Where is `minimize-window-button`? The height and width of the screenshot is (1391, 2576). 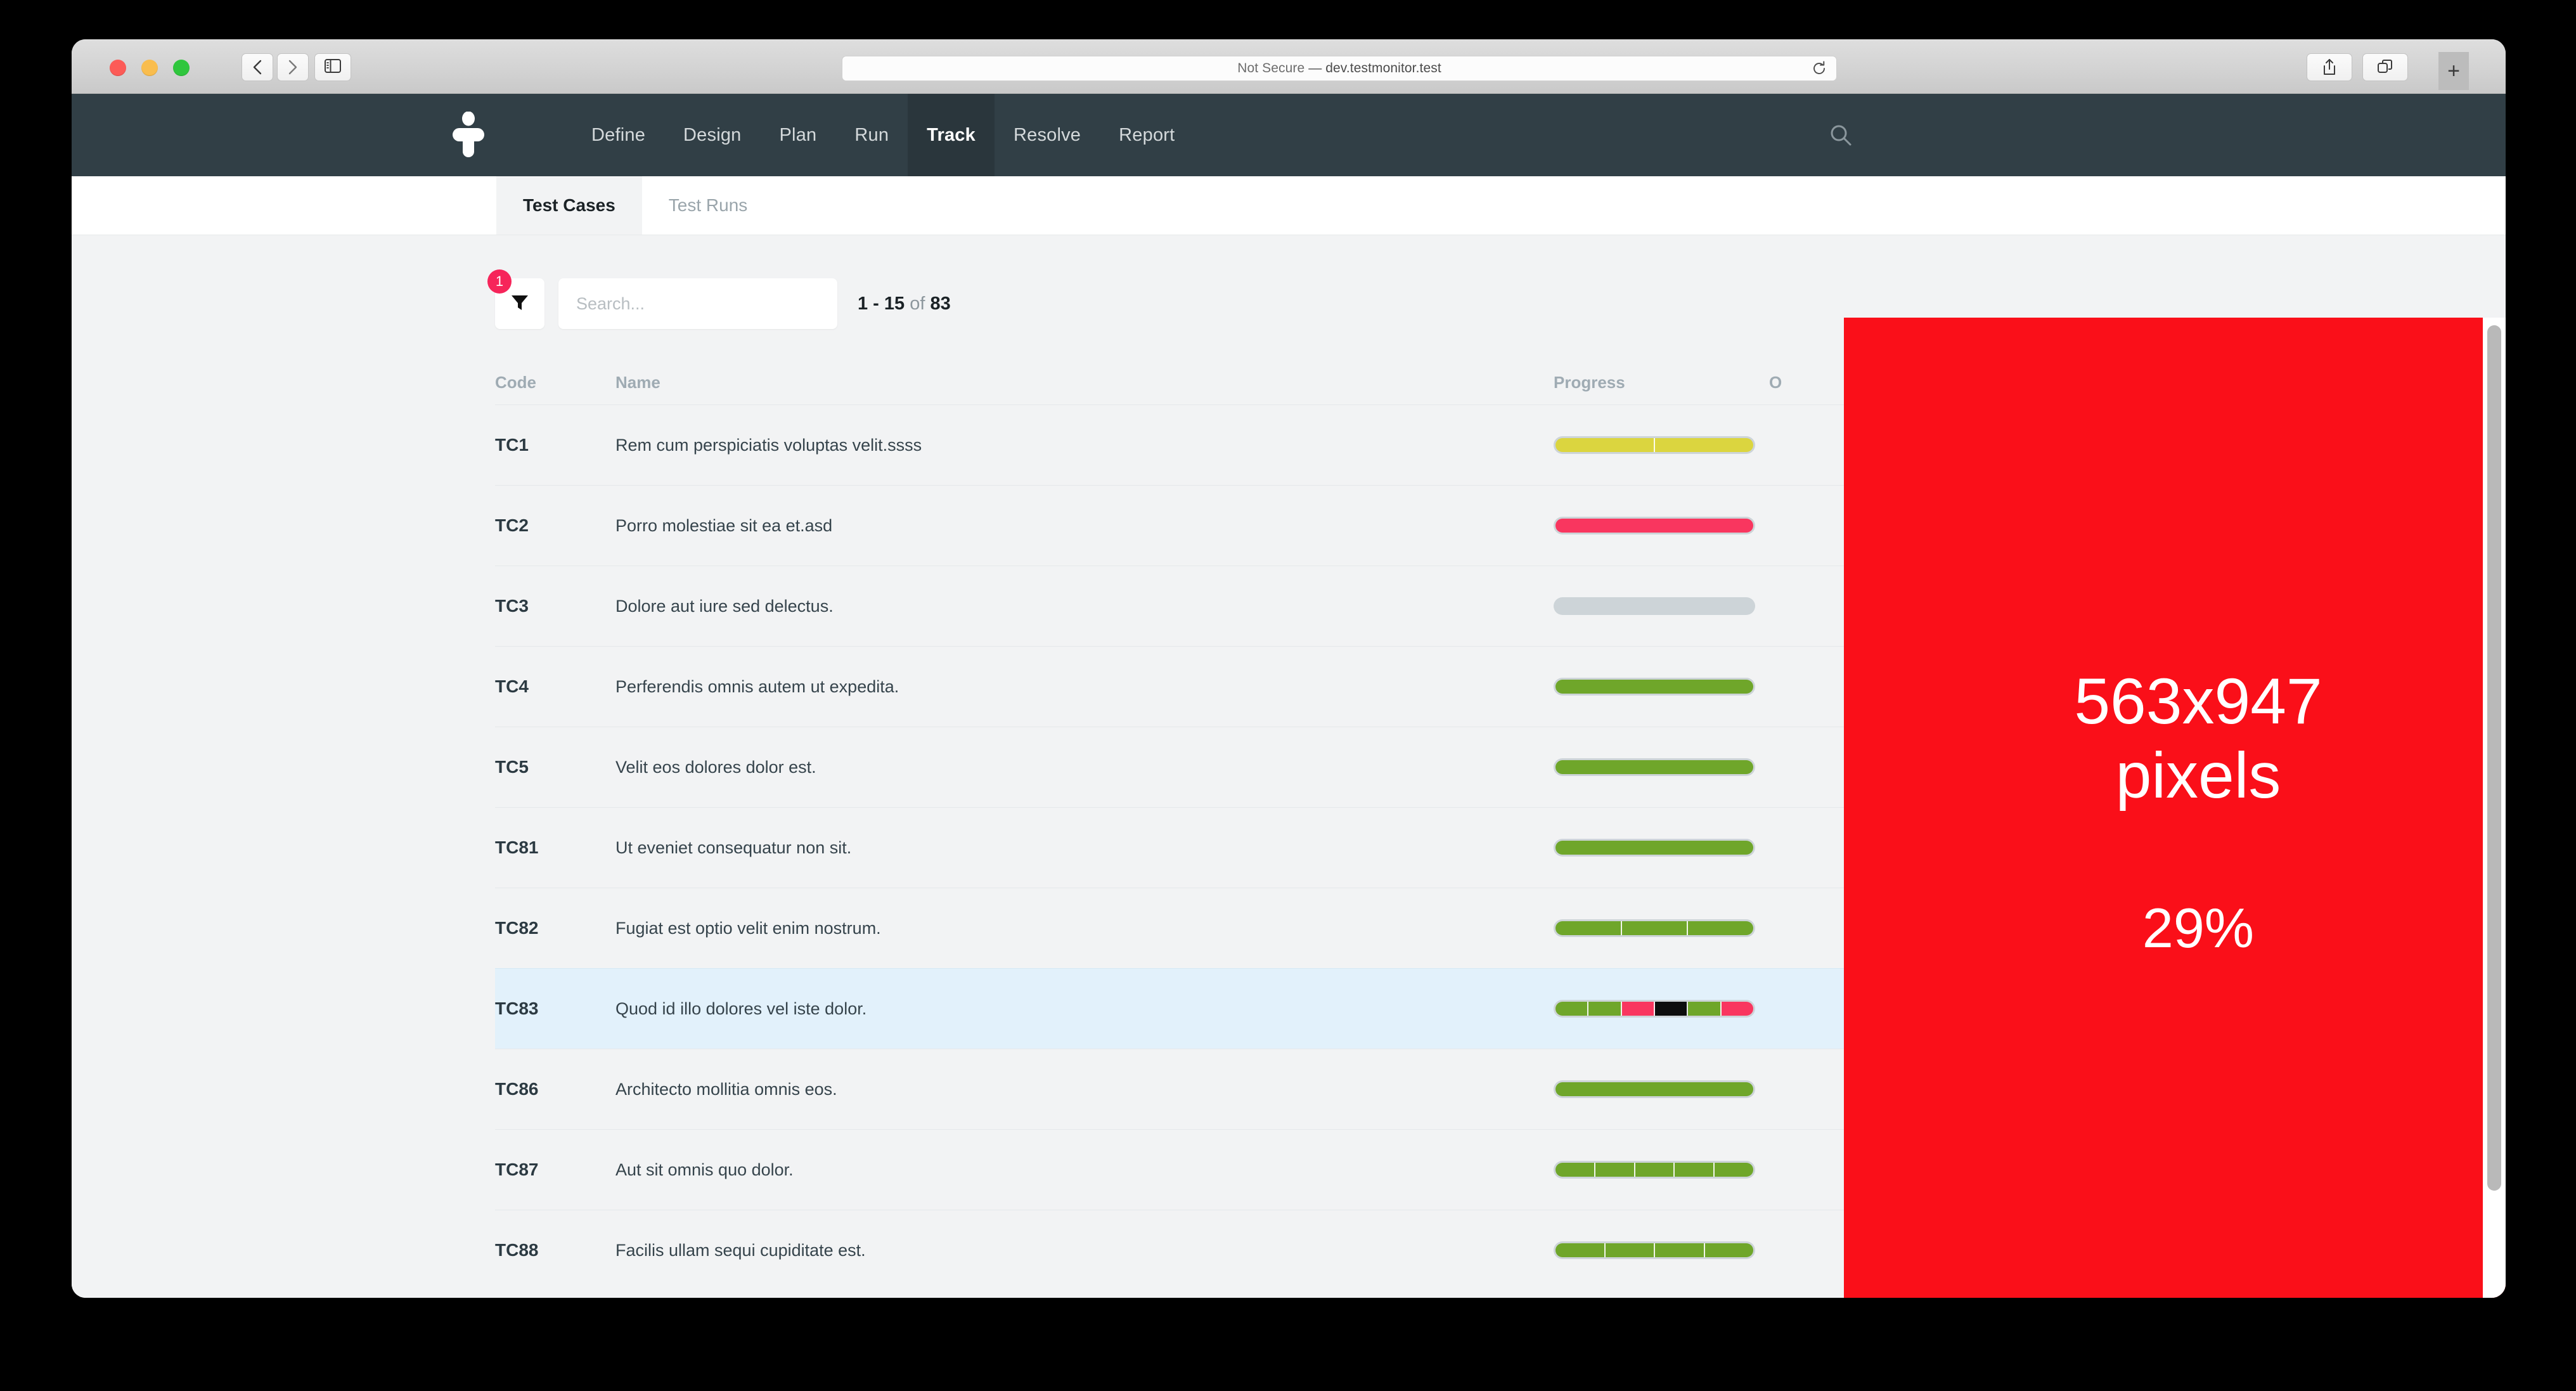
minimize-window-button is located at coordinates (149, 68).